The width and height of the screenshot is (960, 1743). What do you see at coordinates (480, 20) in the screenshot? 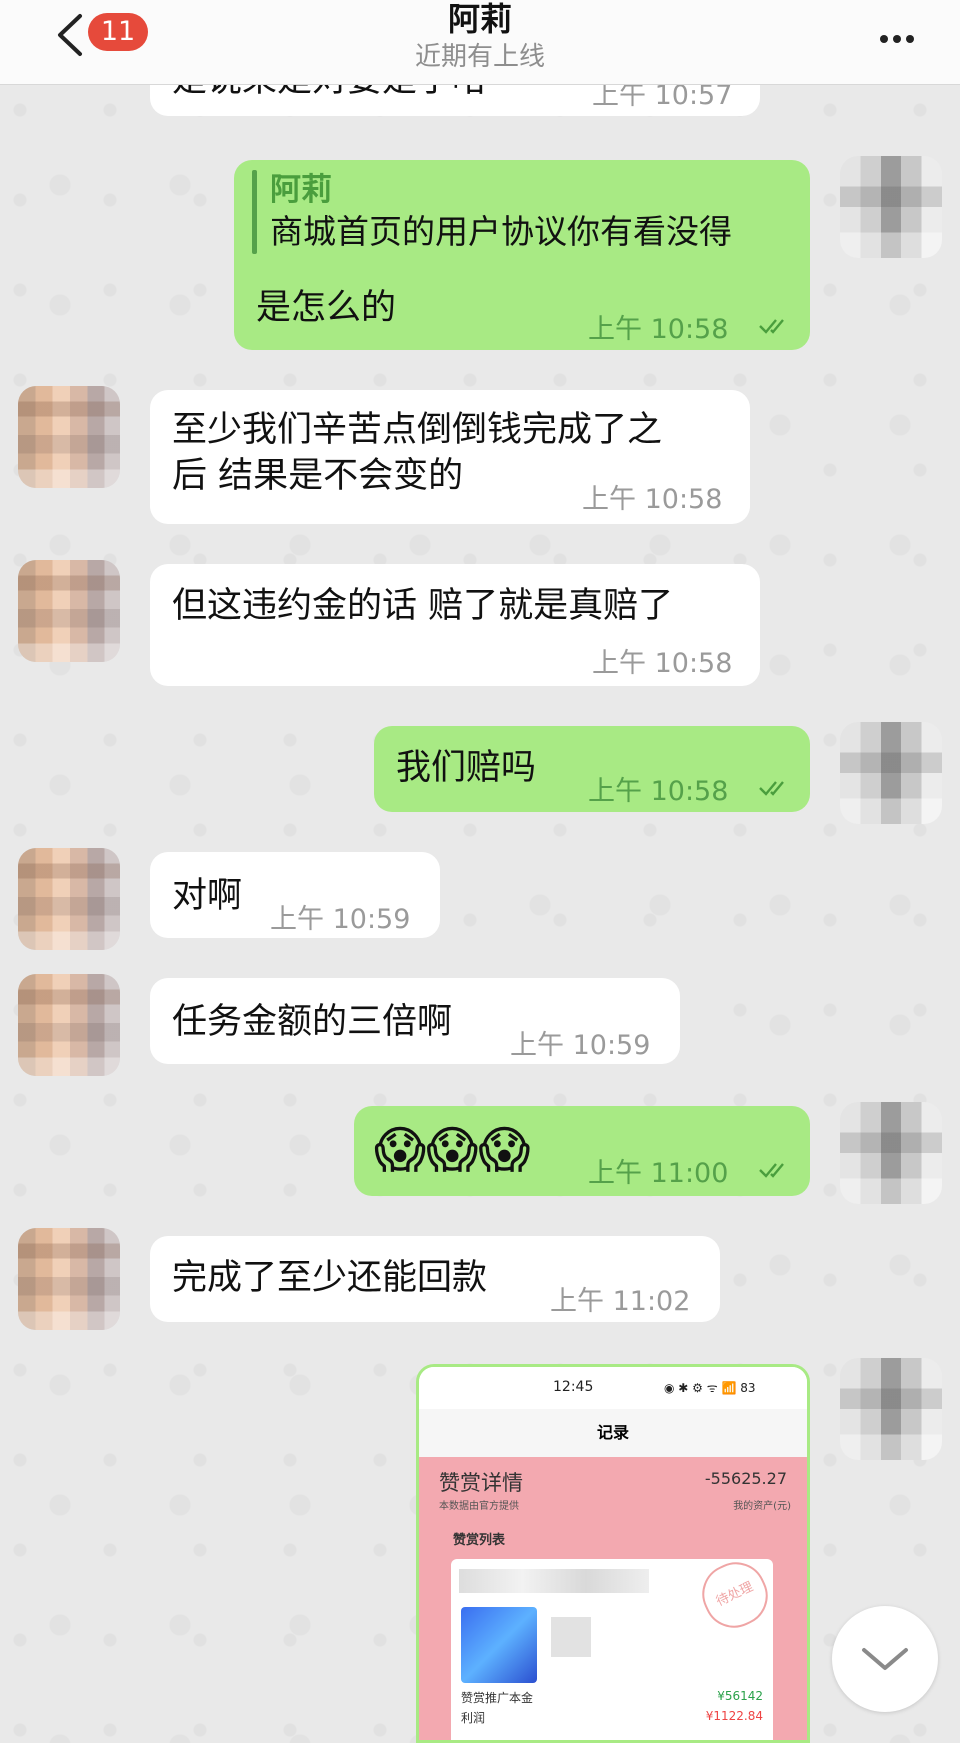
I see `contact-name: 阿莉` at bounding box center [480, 20].